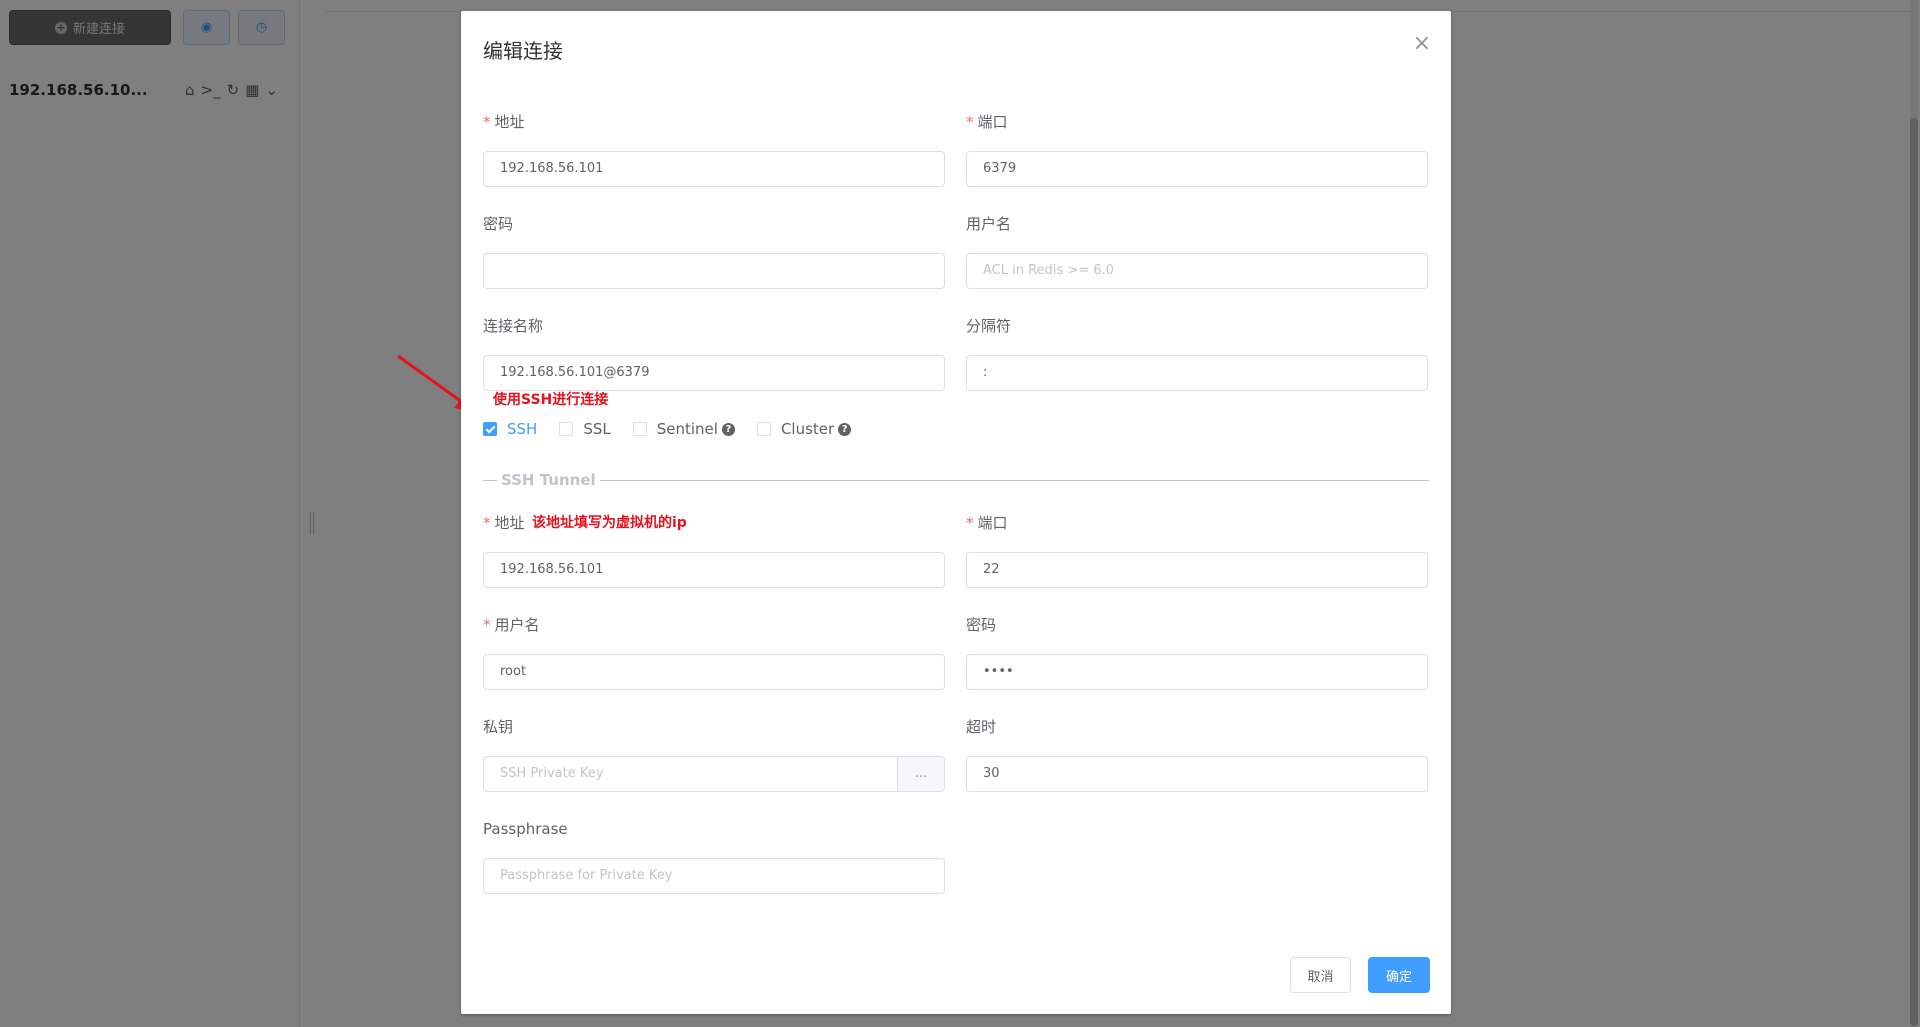 The image size is (1920, 1027). What do you see at coordinates (523, 51) in the screenshot?
I see `dialog-title: 编辑连接` at bounding box center [523, 51].